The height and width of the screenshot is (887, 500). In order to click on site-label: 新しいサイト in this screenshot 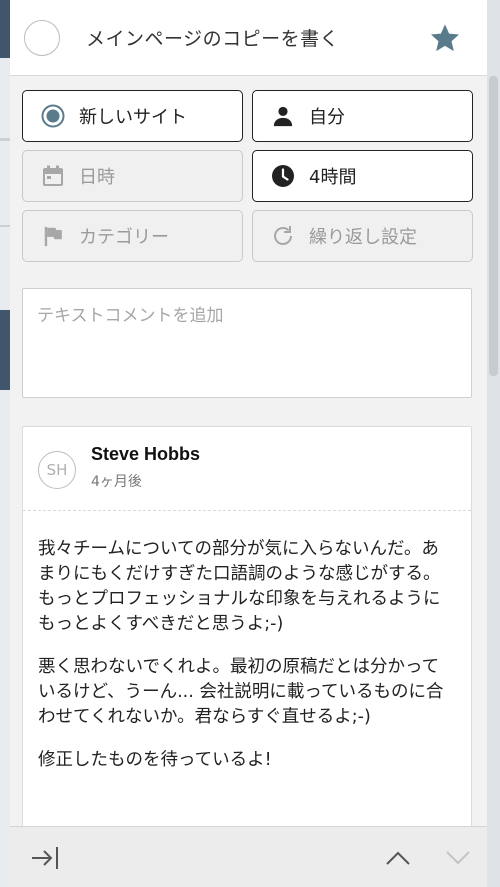, I will do `click(133, 117)`.